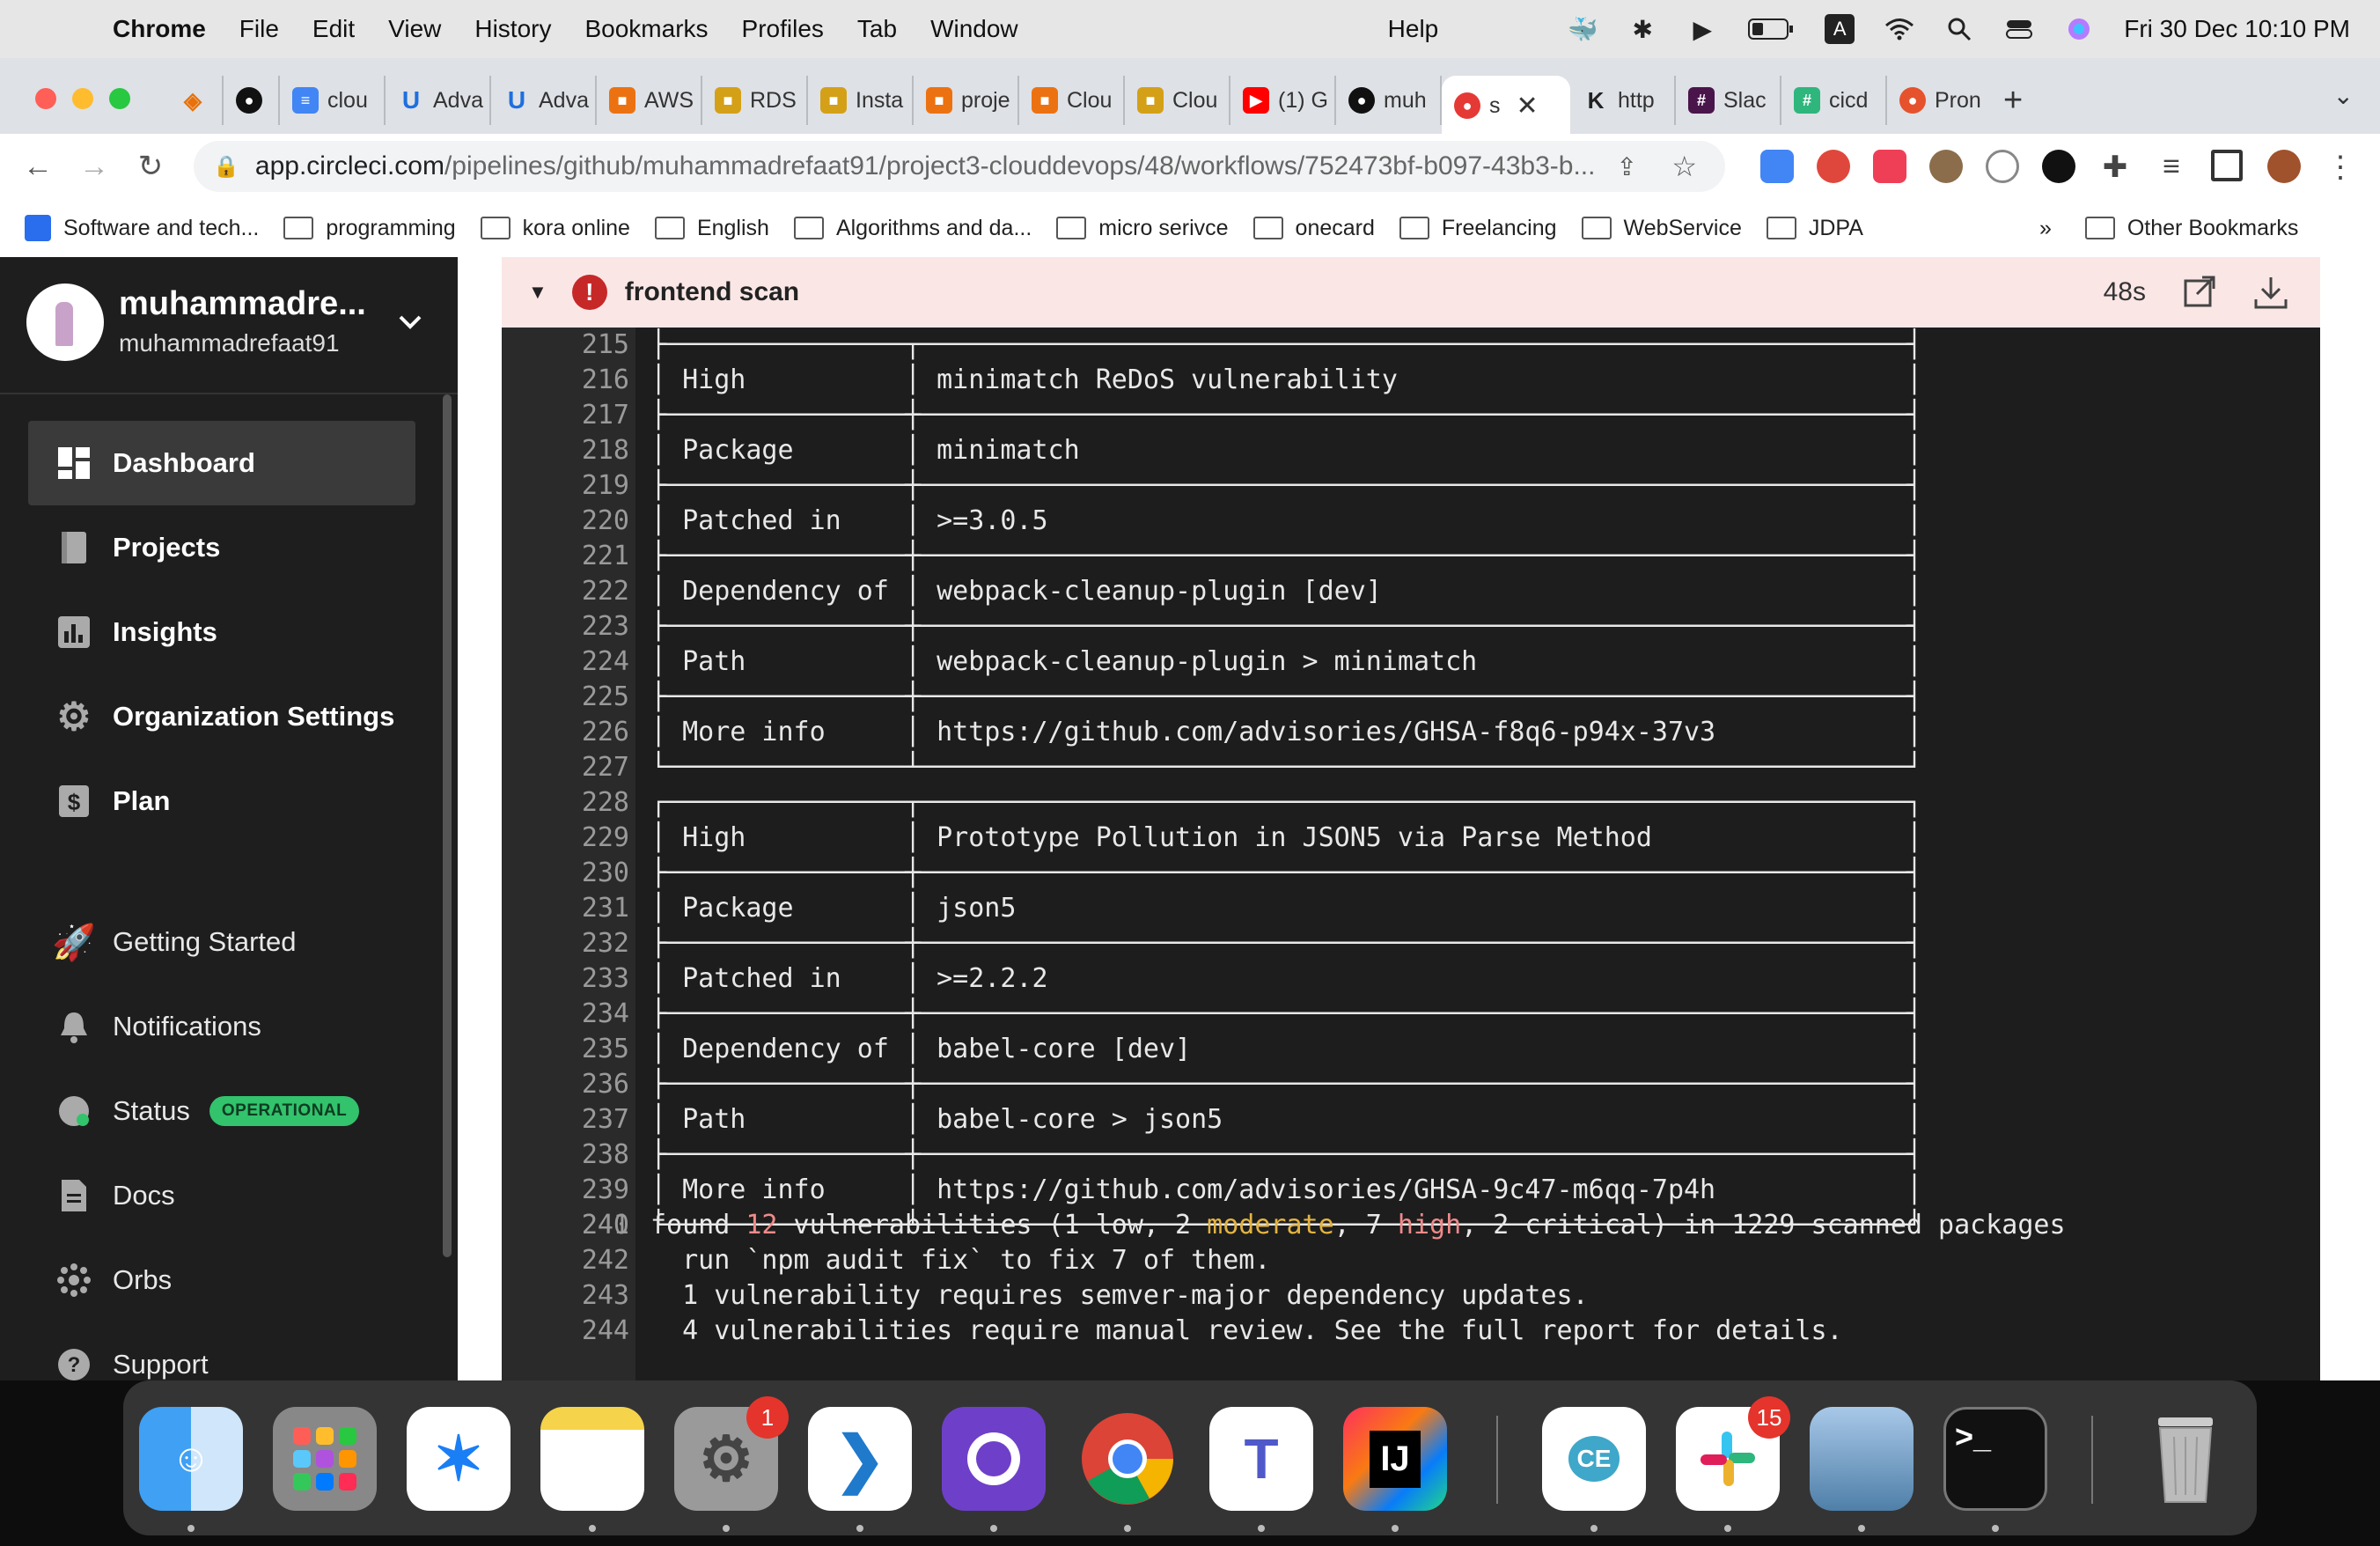  What do you see at coordinates (1261, 1459) in the screenshot?
I see `teams-icon: T` at bounding box center [1261, 1459].